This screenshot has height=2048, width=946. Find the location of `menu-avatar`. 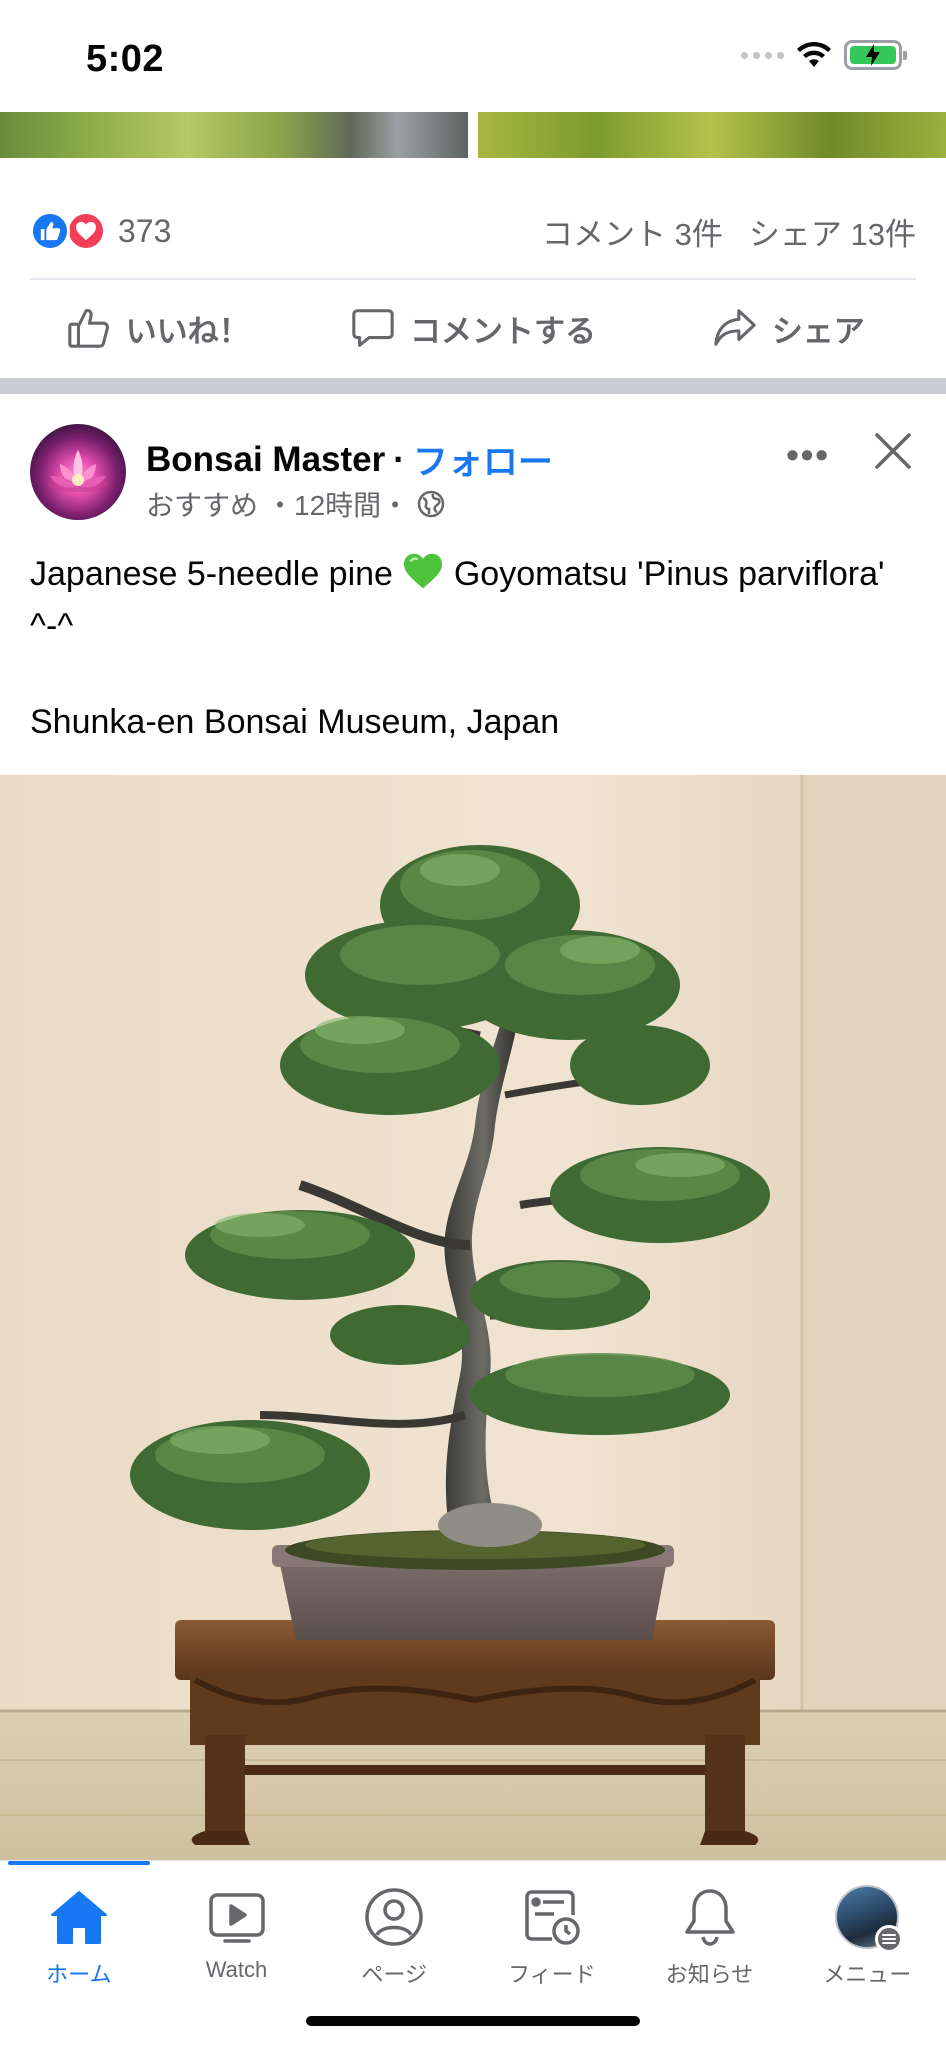

menu-avatar is located at coordinates (868, 1918).